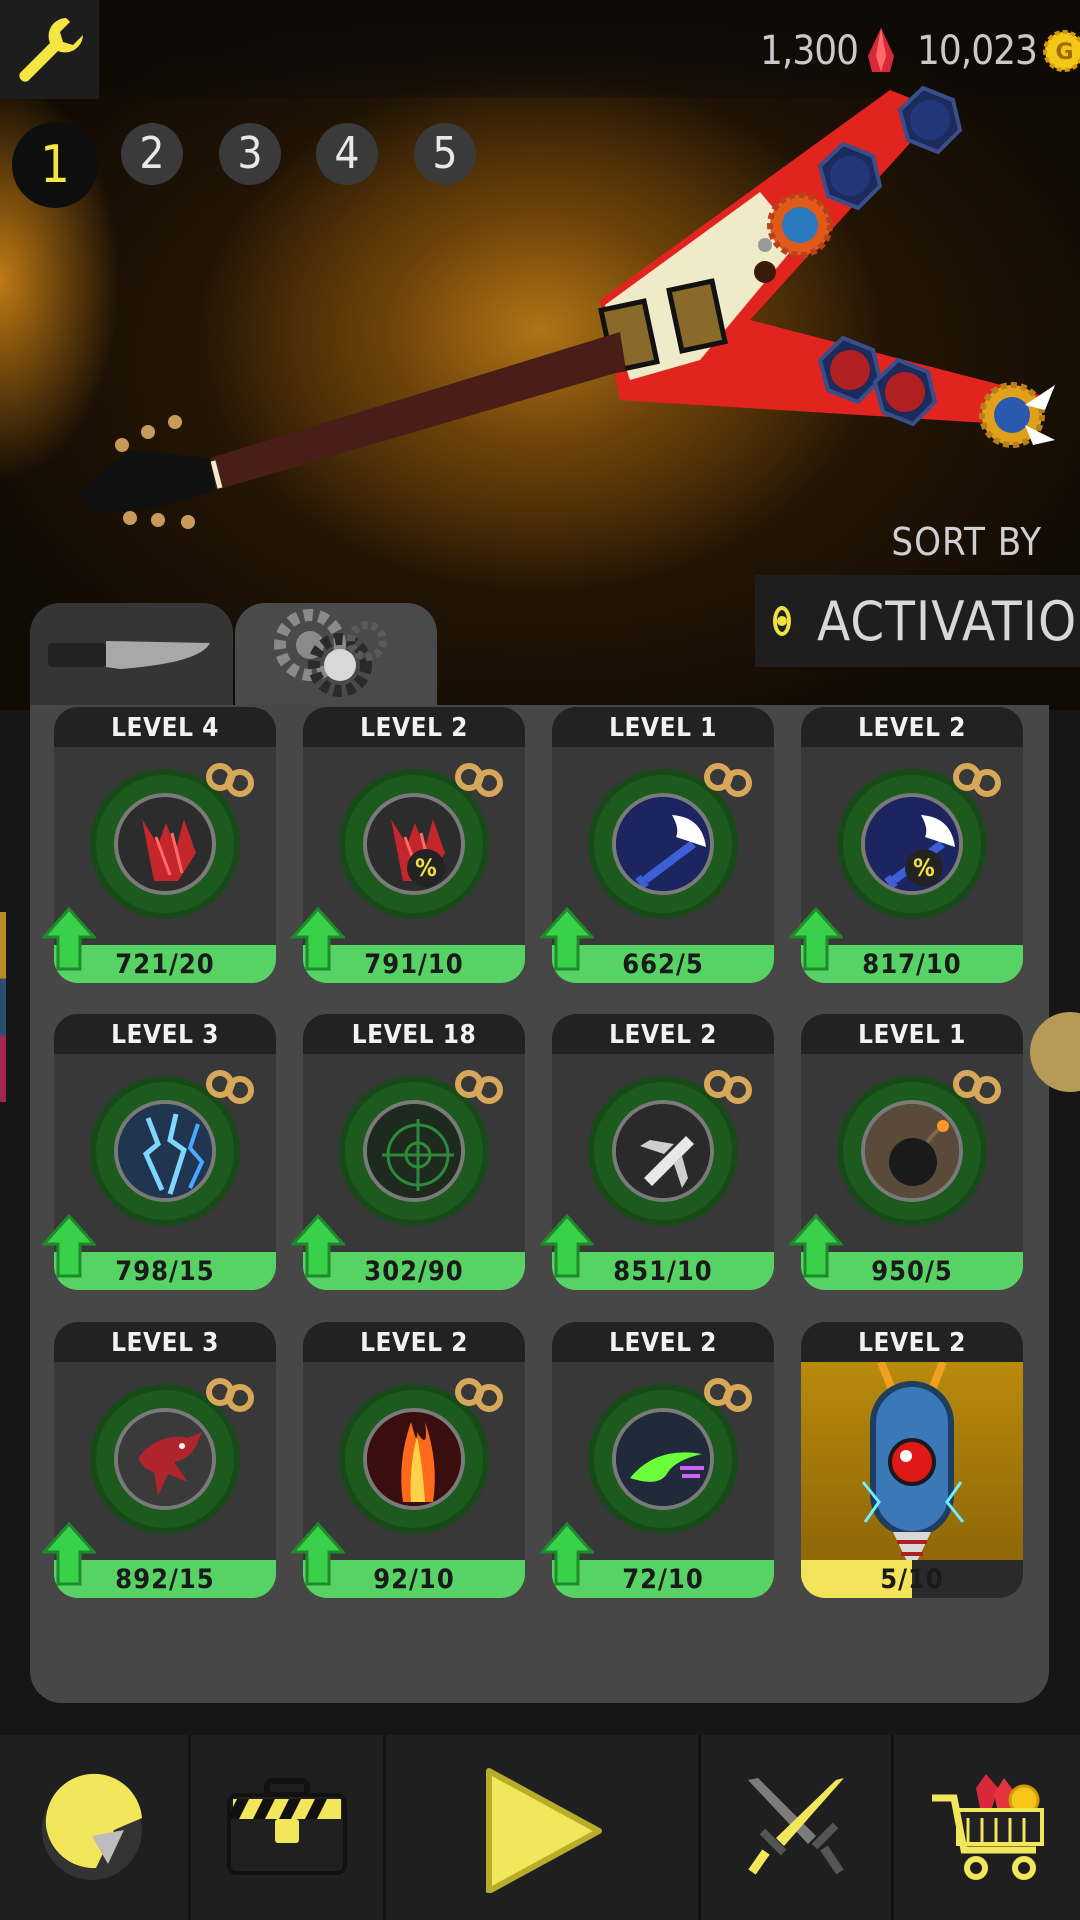 Image resolution: width=1080 pixels, height=1920 pixels. I want to click on mod-progress-bar: 5/10, so click(912, 1579).